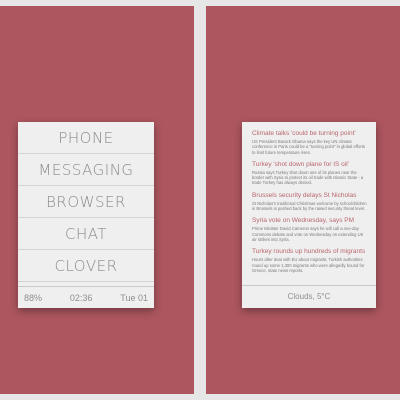 Image resolution: width=400 pixels, height=400 pixels. What do you see at coordinates (86, 202) in the screenshot?
I see `app-browser: BROWSER` at bounding box center [86, 202].